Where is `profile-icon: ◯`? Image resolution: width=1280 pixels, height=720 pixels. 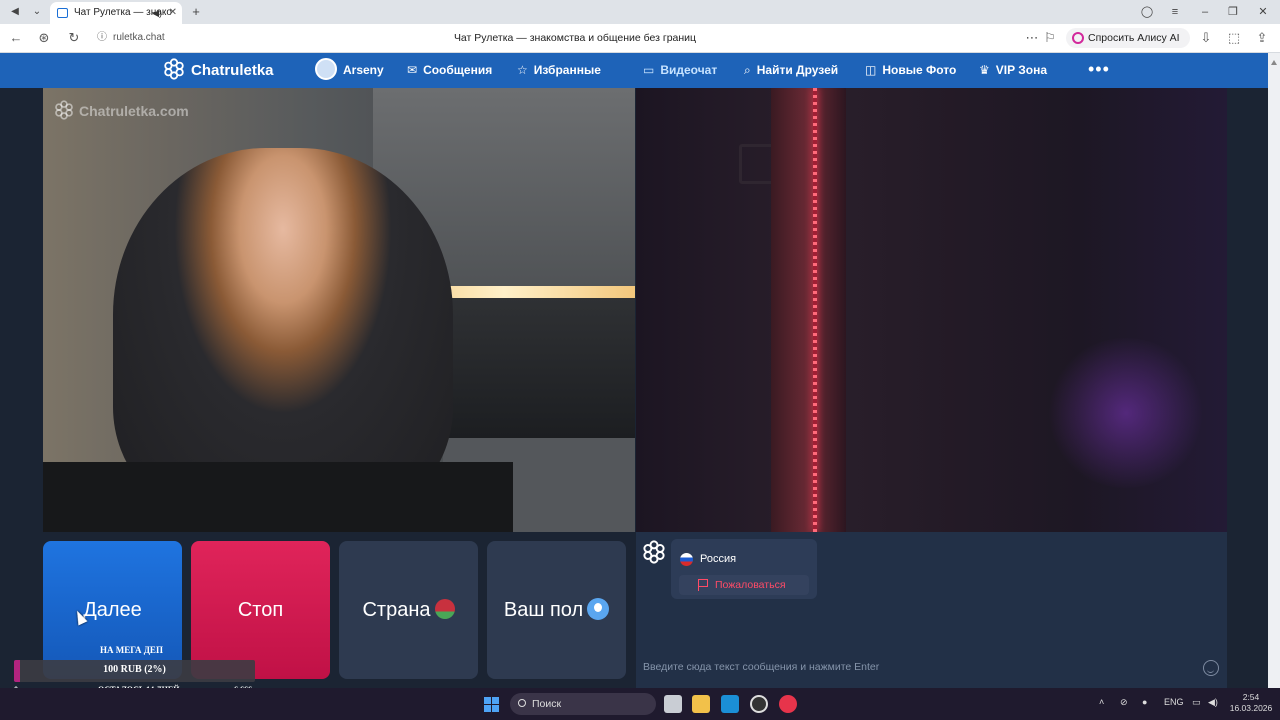 profile-icon: ◯ is located at coordinates (1147, 12).